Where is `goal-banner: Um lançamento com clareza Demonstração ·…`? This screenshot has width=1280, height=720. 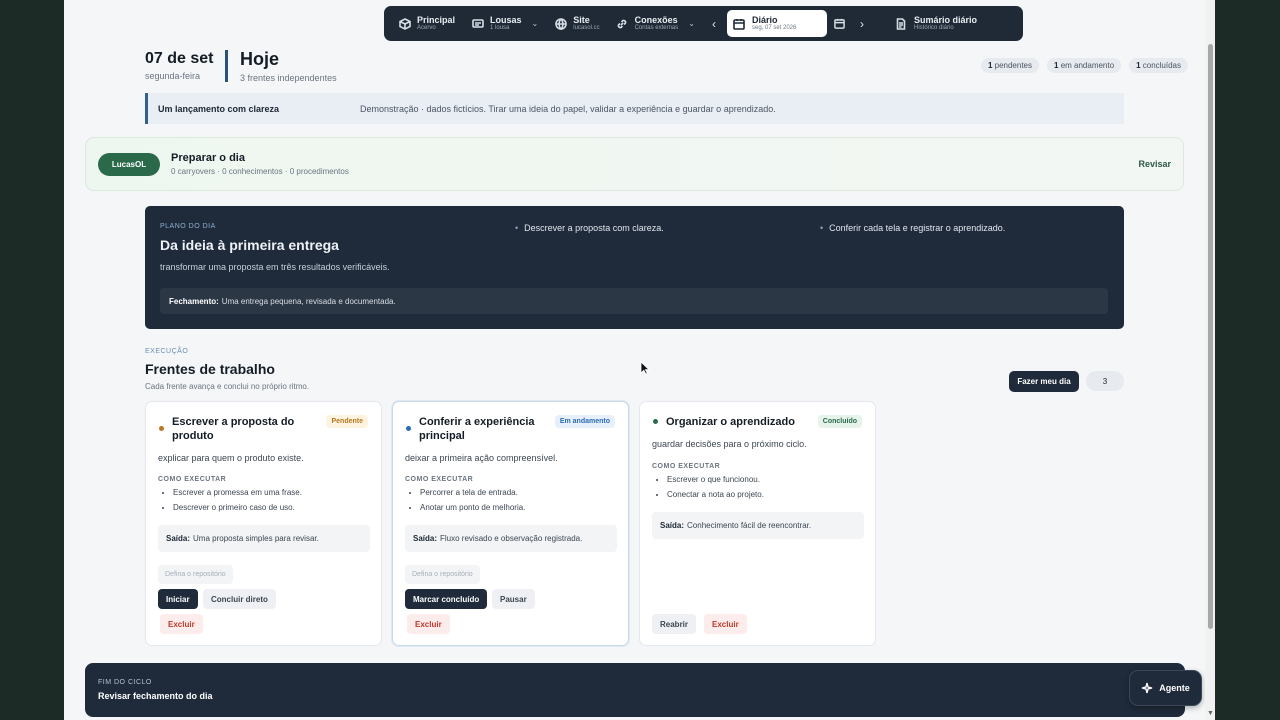
goal-banner: Um lançamento com clareza Demonstração ·… is located at coordinates (634, 108).